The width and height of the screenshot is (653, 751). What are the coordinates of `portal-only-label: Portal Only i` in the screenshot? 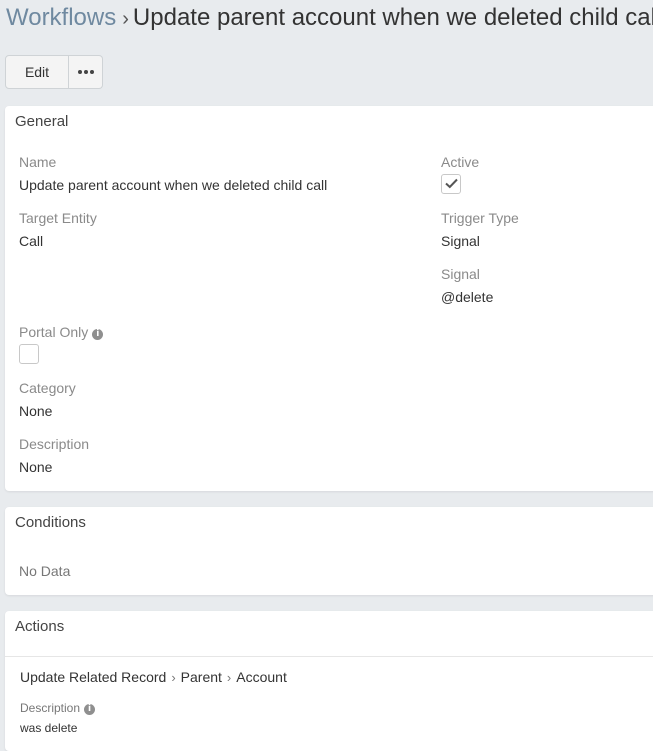 It's located at (61, 332).